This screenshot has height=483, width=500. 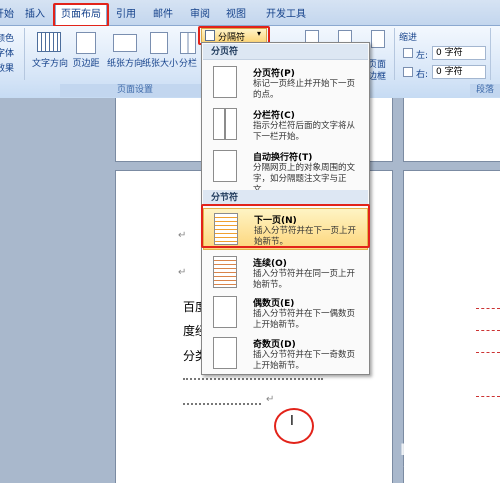 I want to click on next-page-highlight-box, so click(x=285, y=226).